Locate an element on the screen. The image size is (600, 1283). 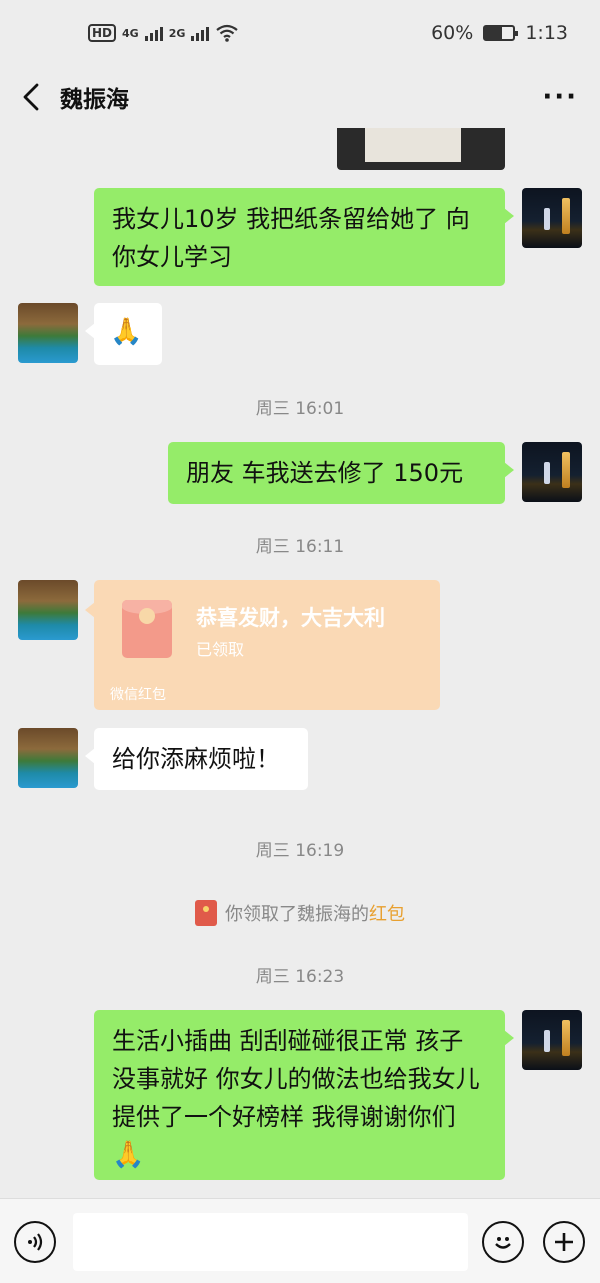
hd-badge: HD is located at coordinates (102, 33).